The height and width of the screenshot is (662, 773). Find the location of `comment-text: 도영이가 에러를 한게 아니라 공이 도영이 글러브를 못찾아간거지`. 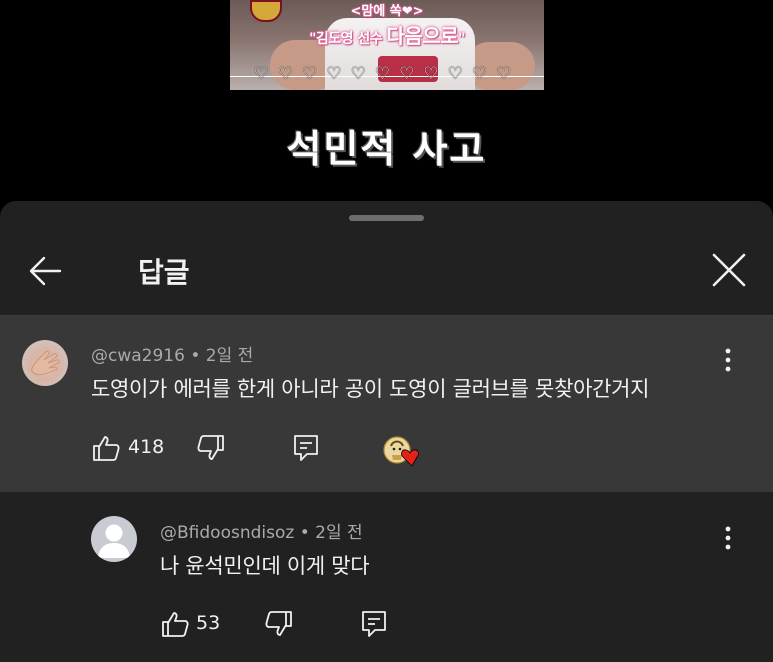

comment-text: 도영이가 에러를 한게 아니라 공이 도영이 글러브를 못찾아간거지 is located at coordinates (370, 389).